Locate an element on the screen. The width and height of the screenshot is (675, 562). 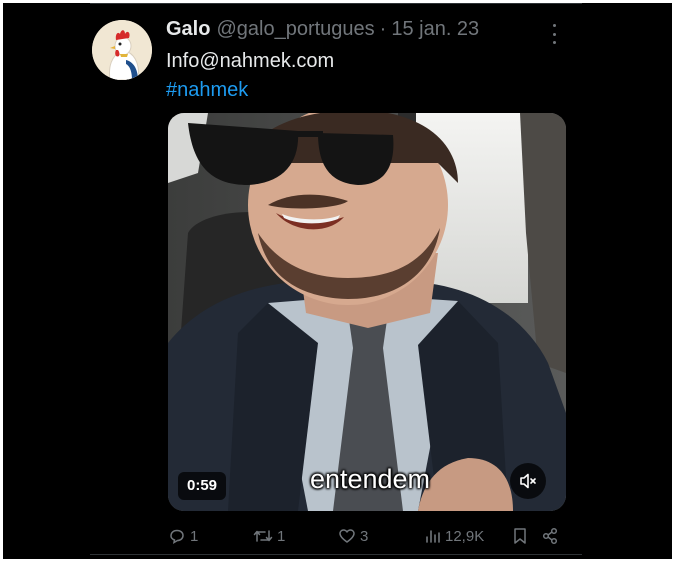
author-handle: @galo_portugues is located at coordinates (295, 29).